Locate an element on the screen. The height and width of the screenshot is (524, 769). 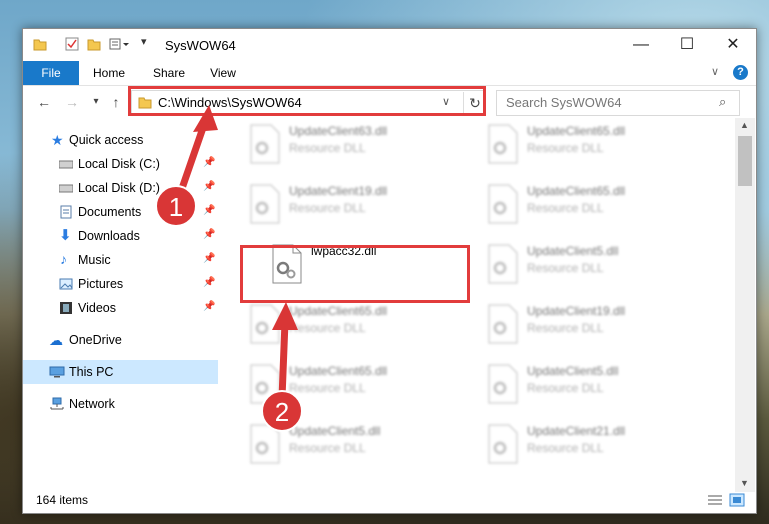
customize-toolbar-icon is located at coordinates (119, 44).